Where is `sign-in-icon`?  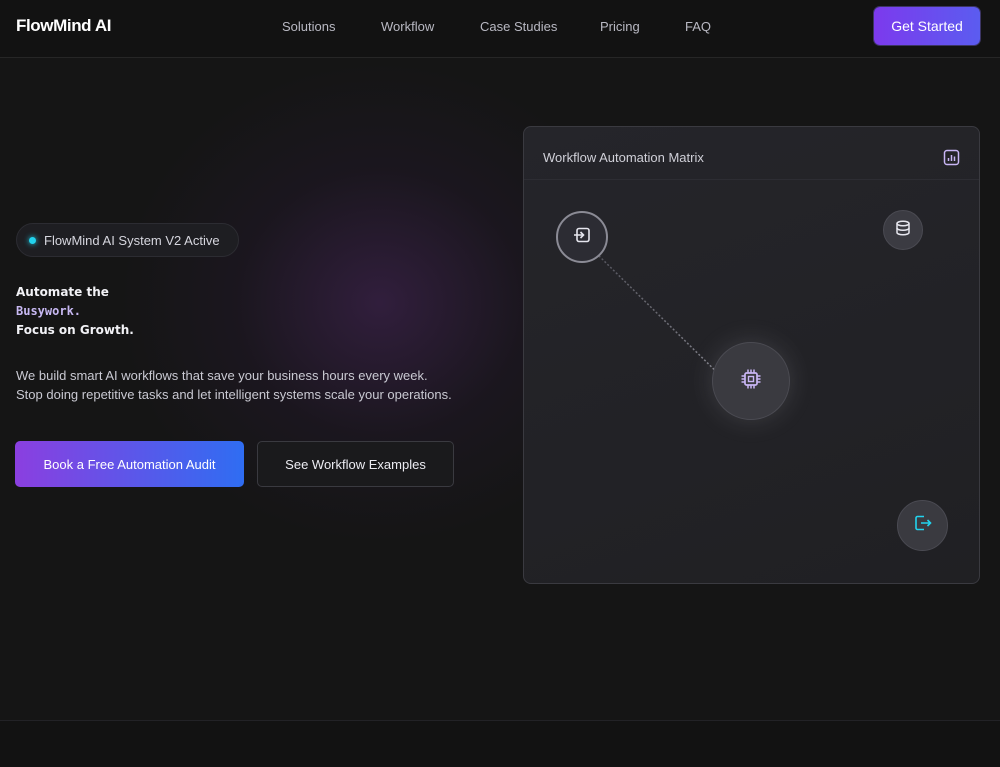 sign-in-icon is located at coordinates (582, 237).